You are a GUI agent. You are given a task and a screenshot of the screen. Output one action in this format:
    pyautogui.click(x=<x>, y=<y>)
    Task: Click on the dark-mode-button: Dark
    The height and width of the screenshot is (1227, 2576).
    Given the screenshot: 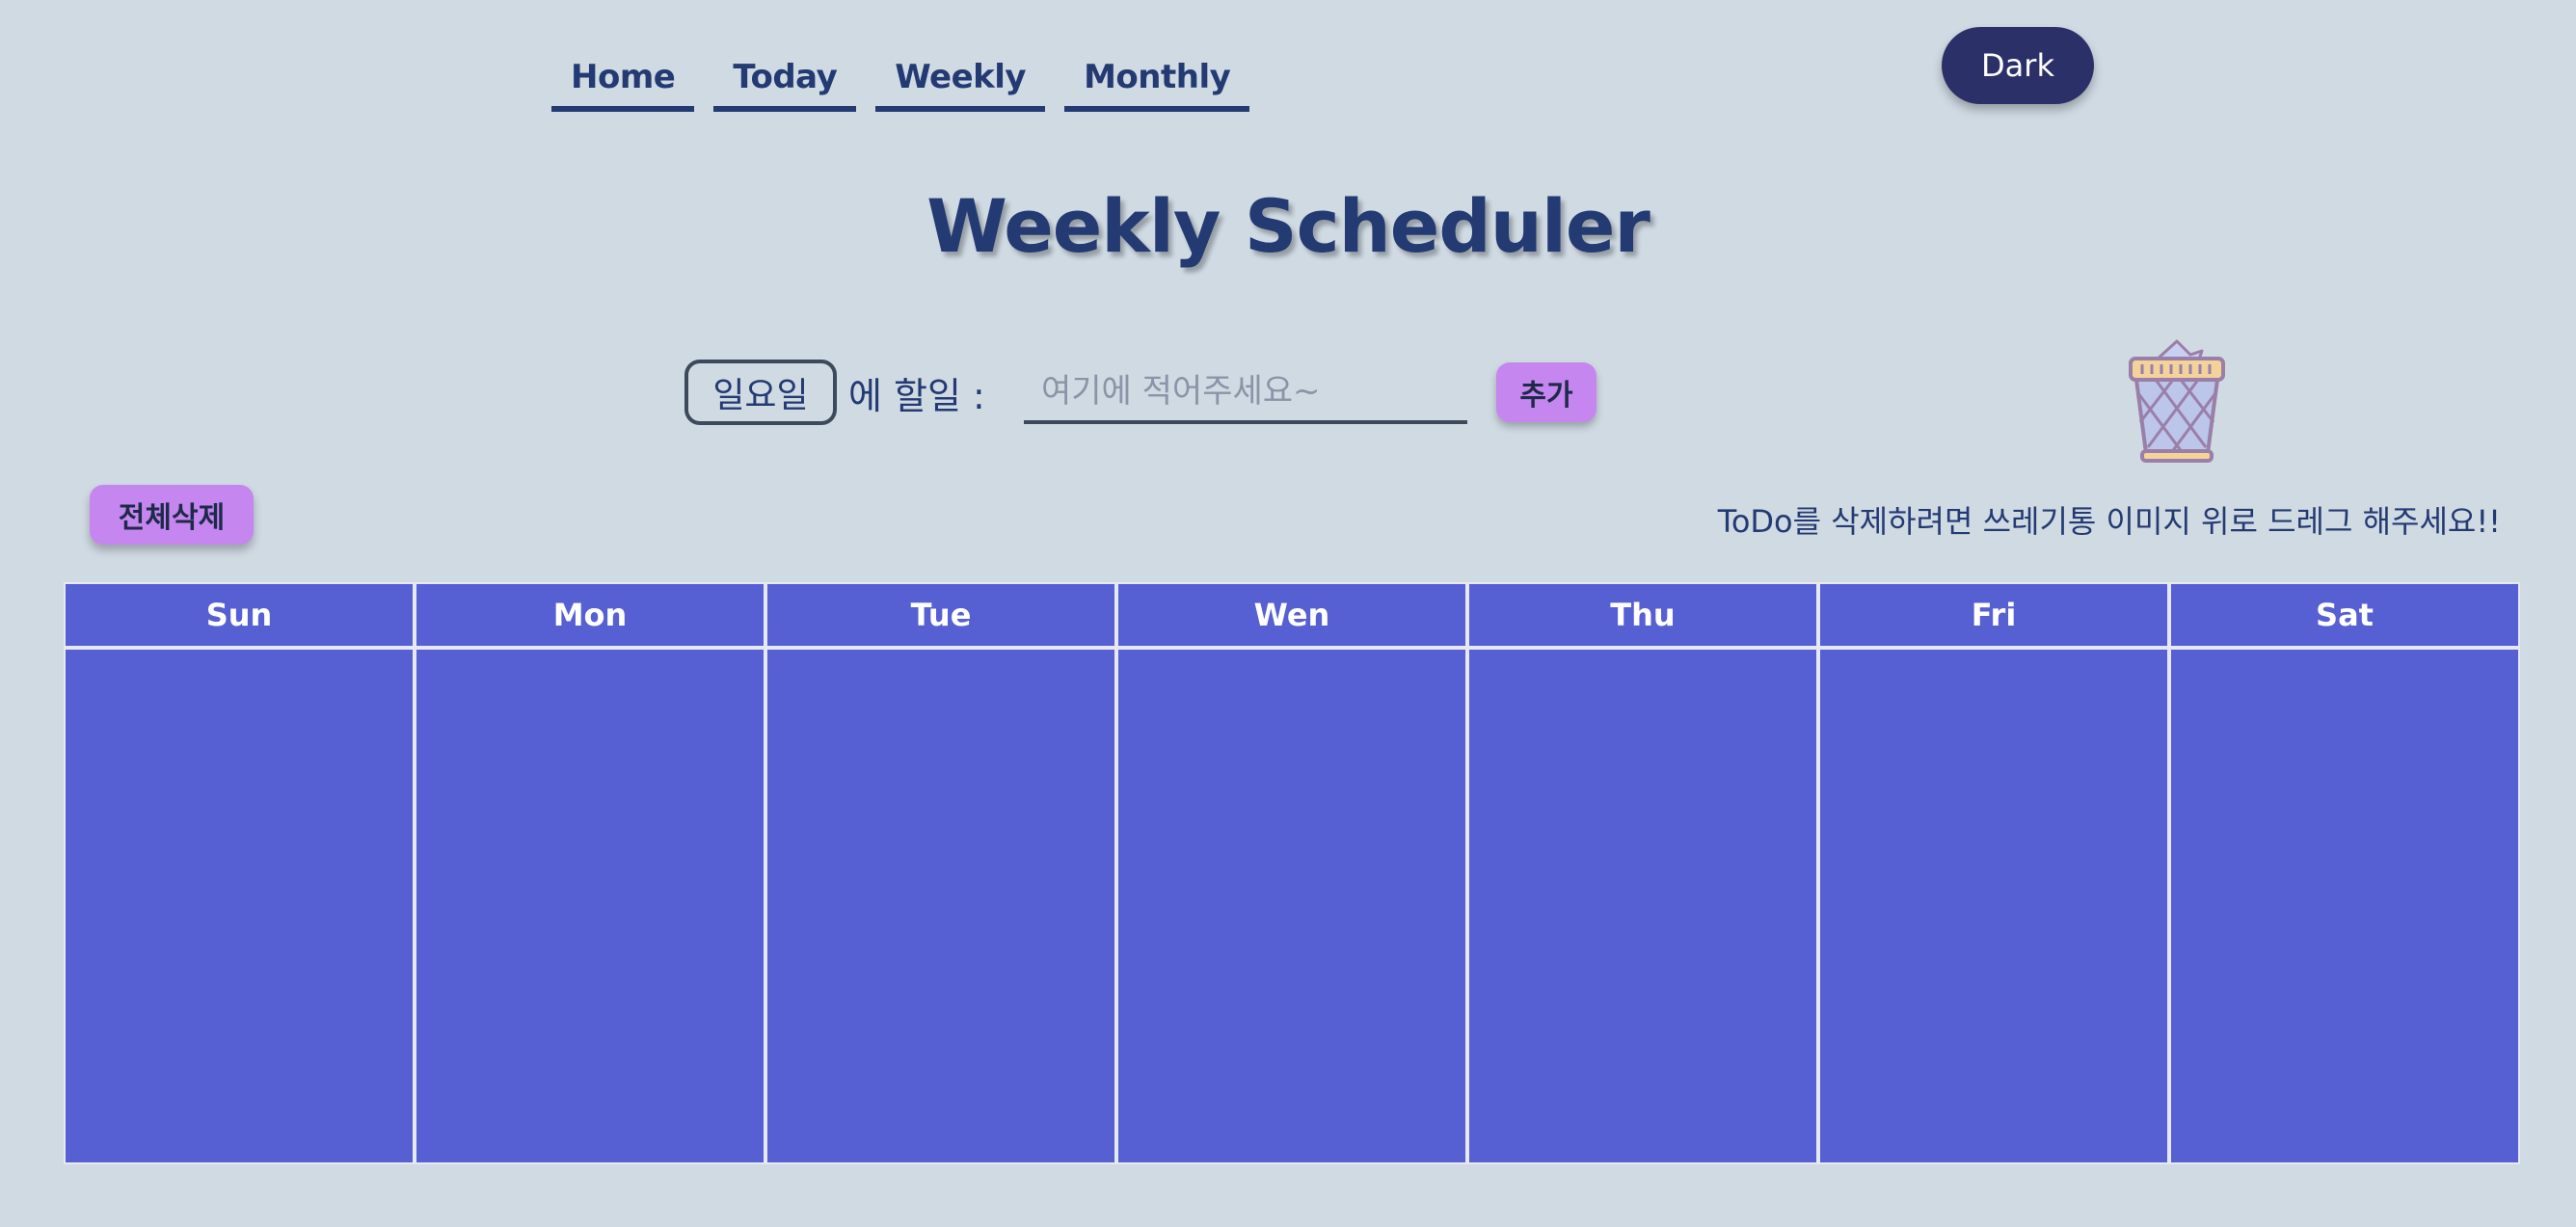 What is the action you would take?
    pyautogui.click(x=2018, y=65)
    